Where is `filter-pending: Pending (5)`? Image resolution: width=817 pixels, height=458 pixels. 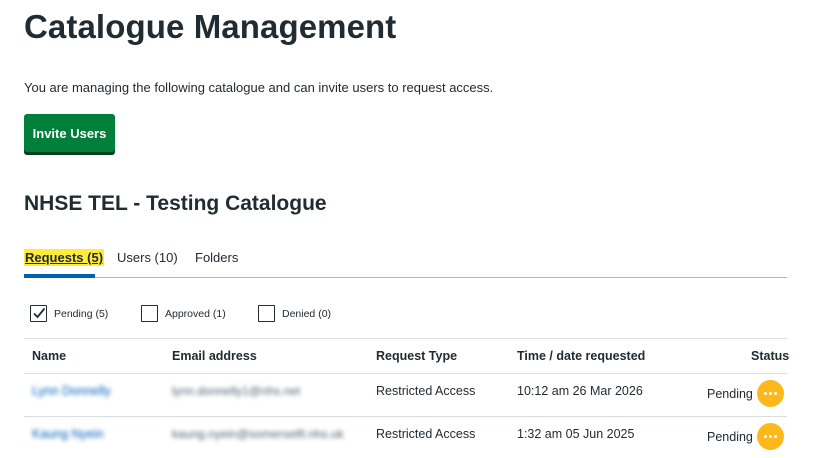 filter-pending: Pending (5) is located at coordinates (69, 313).